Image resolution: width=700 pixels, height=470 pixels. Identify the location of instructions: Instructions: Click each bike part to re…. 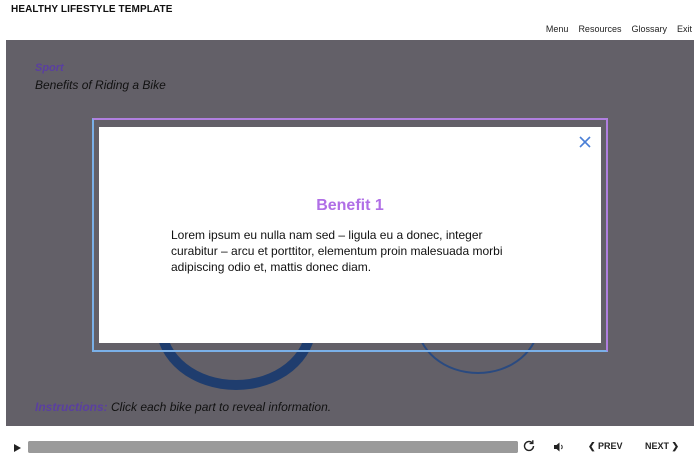
(183, 407).